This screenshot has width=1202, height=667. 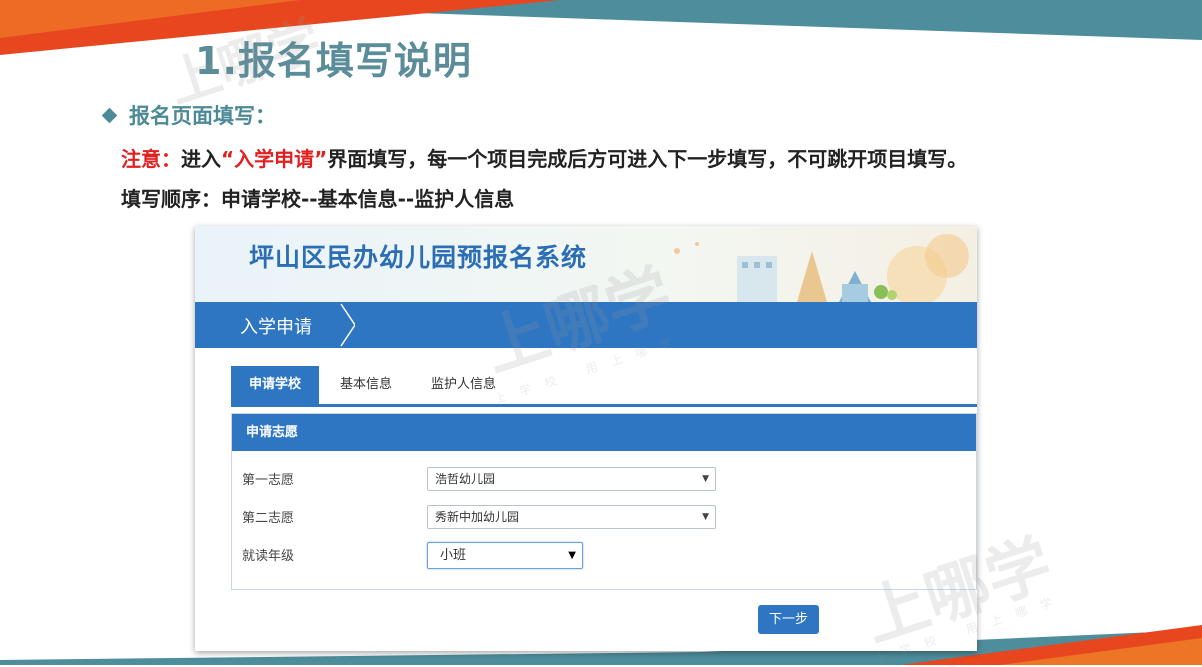 What do you see at coordinates (274, 159) in the screenshot?
I see `note-quote: “入学申请”` at bounding box center [274, 159].